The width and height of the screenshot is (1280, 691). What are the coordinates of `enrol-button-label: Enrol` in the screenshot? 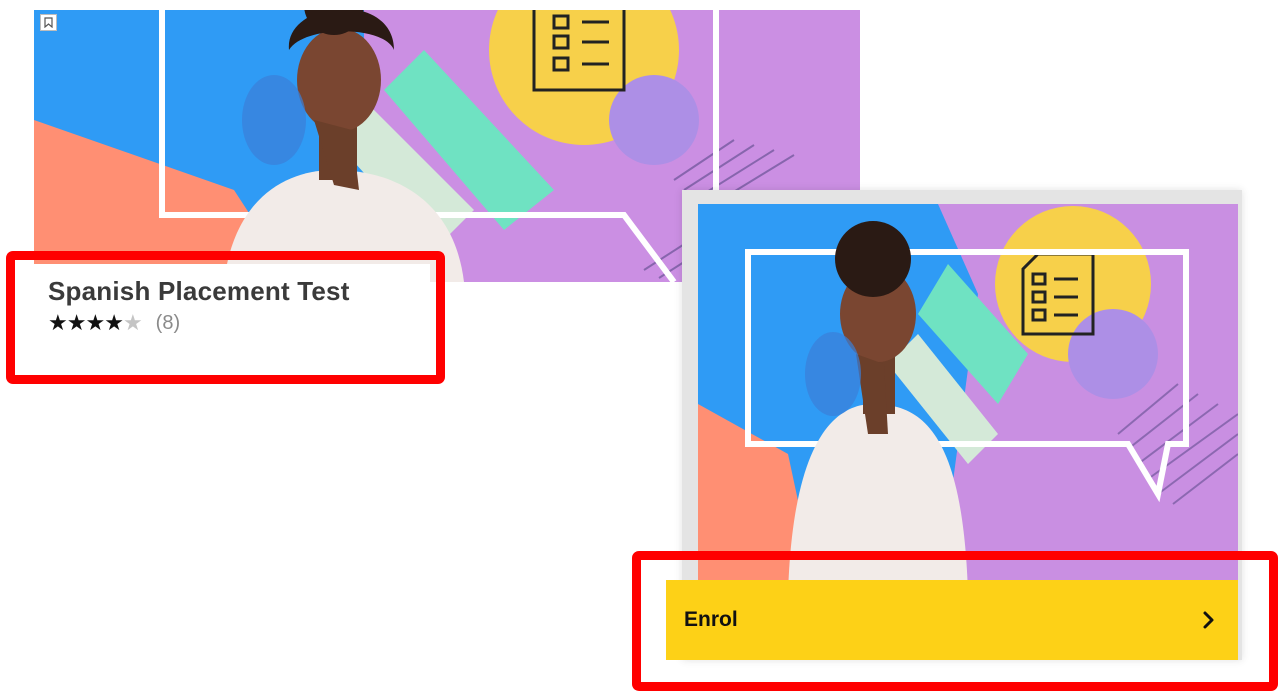 It's located at (711, 619).